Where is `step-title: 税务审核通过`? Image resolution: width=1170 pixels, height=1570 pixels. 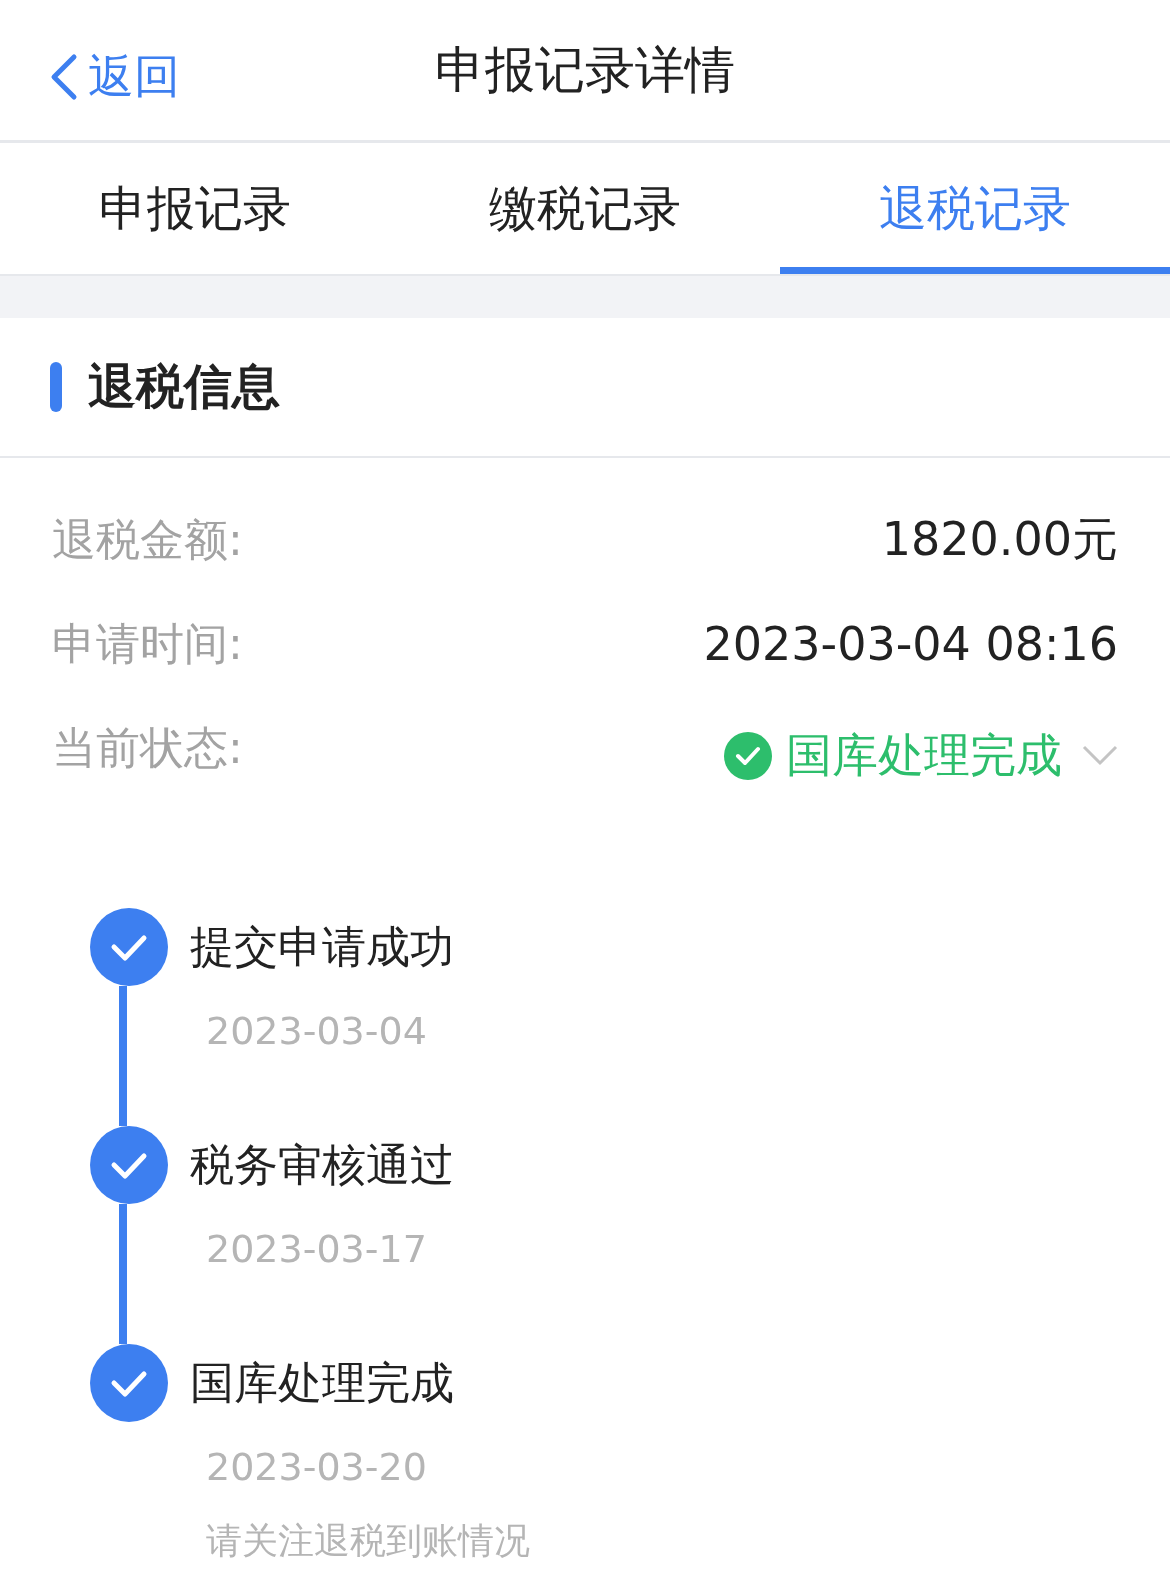
step-title: 税务审核通过 is located at coordinates (322, 1165).